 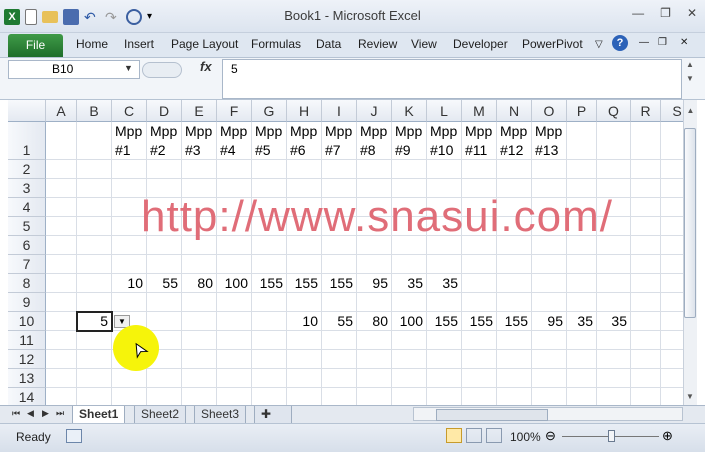 What do you see at coordinates (27, 359) in the screenshot?
I see `row-header-12: 12` at bounding box center [27, 359].